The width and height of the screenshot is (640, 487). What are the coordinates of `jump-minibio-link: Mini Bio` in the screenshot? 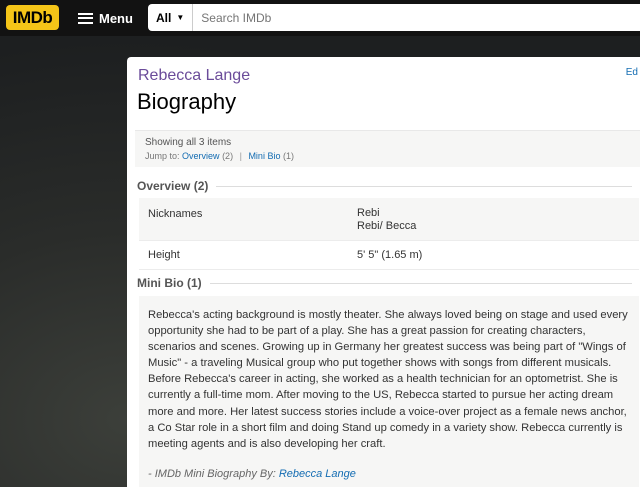 It's located at (264, 156).